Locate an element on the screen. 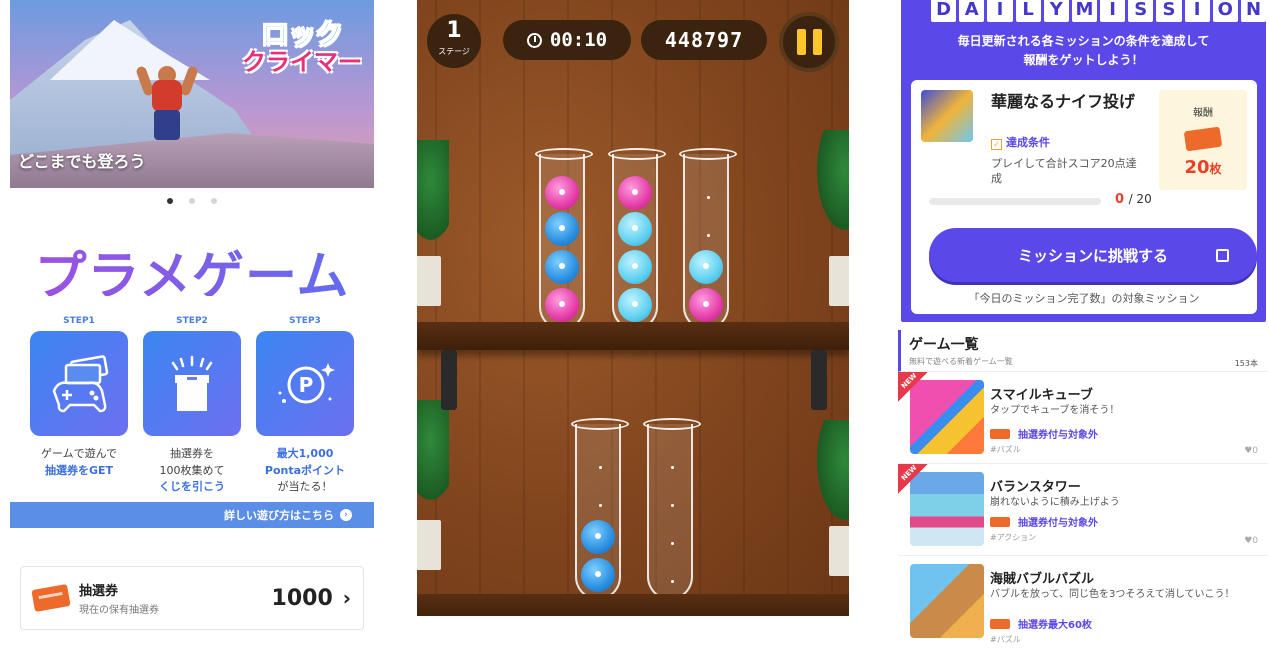 The image size is (1269, 652). game-name: バランスタワー is located at coordinates (1035, 487).